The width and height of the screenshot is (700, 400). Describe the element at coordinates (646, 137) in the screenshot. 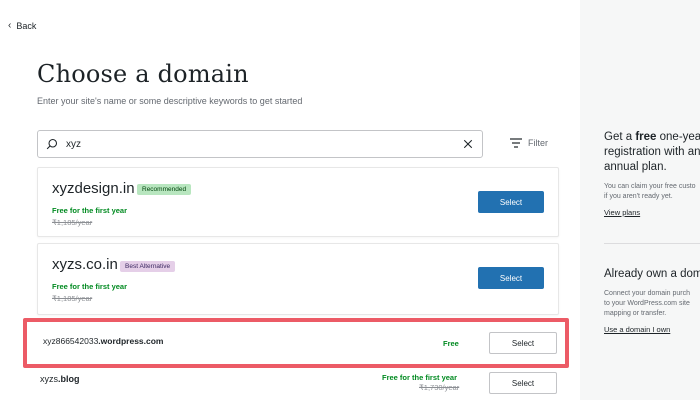

I see `promo-title-bold: free` at that location.